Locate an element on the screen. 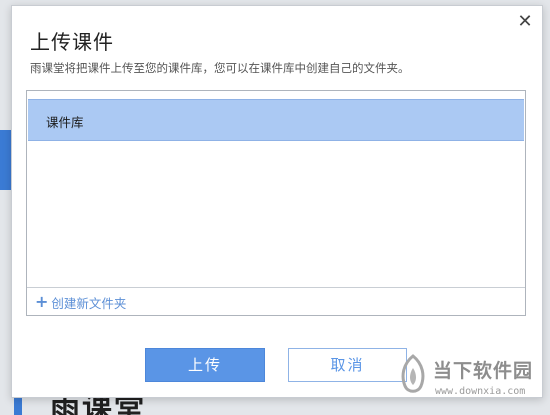 This screenshot has width=550, height=415. list-item-courseware-library: 课件库 is located at coordinates (276, 120).